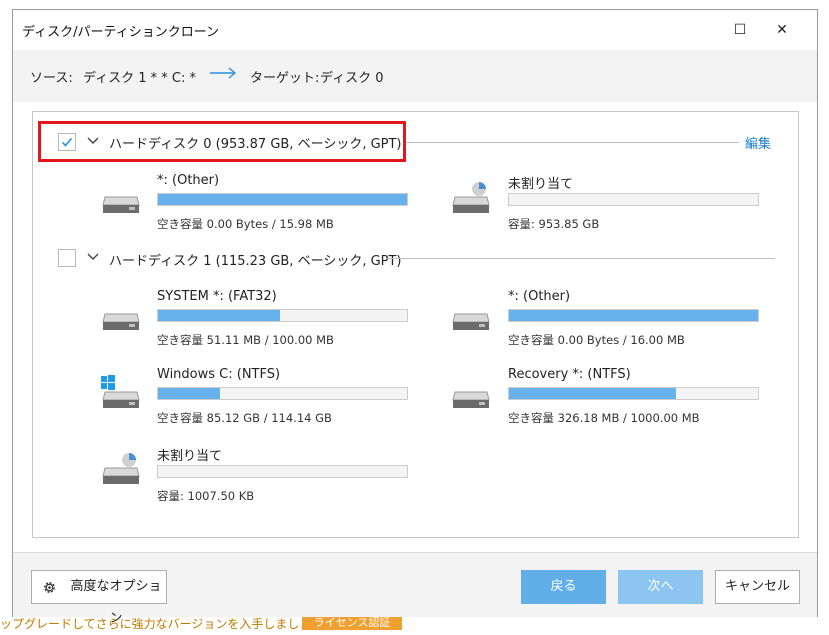 Image resolution: width=829 pixels, height=635 pixels. What do you see at coordinates (740, 30) in the screenshot?
I see `maximize-button: ☐` at bounding box center [740, 30].